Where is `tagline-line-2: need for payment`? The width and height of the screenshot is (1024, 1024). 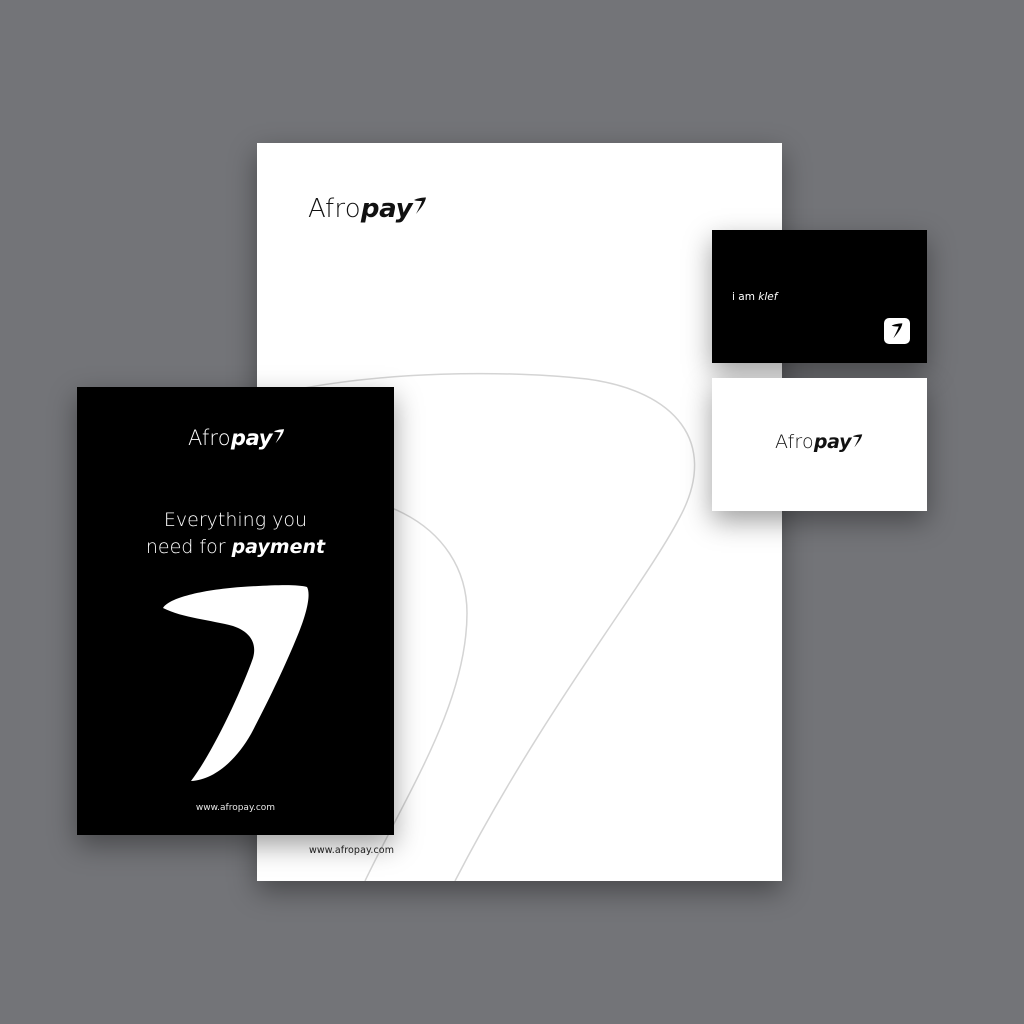
tagline-line-2: need for payment is located at coordinates (235, 547).